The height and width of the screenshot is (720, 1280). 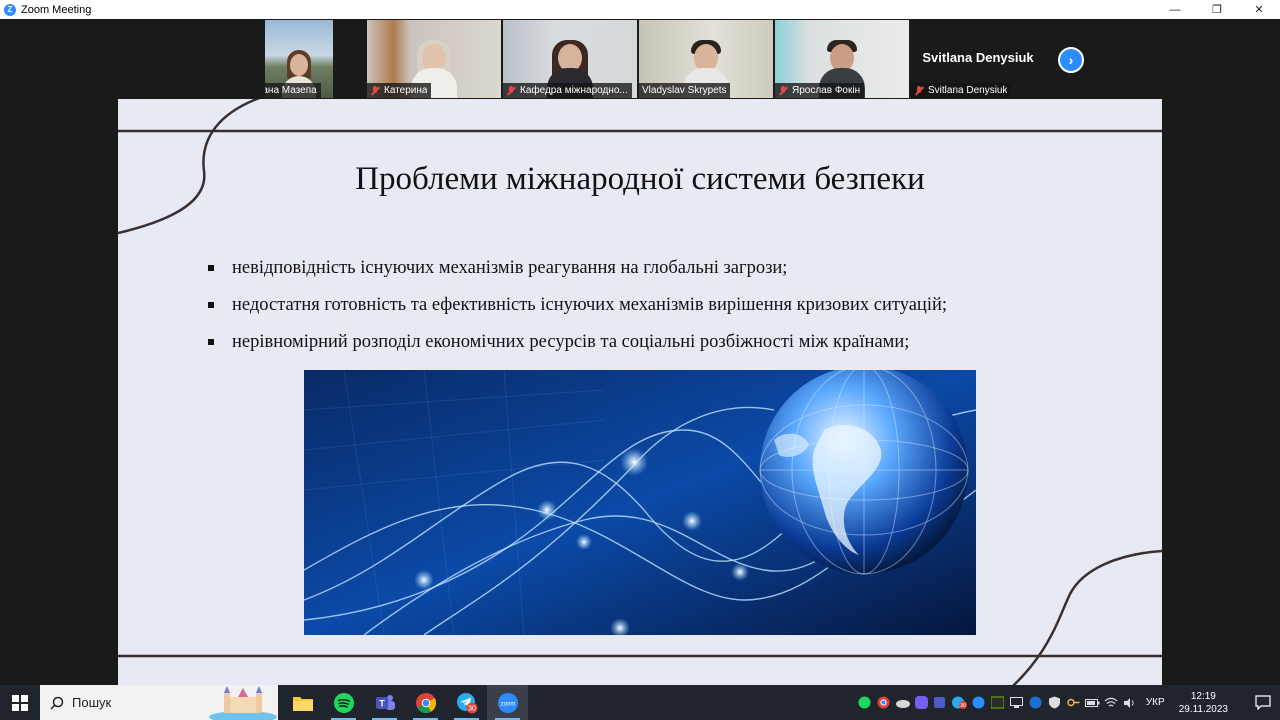 I want to click on tray-icons: 30, so click(x=997, y=702).